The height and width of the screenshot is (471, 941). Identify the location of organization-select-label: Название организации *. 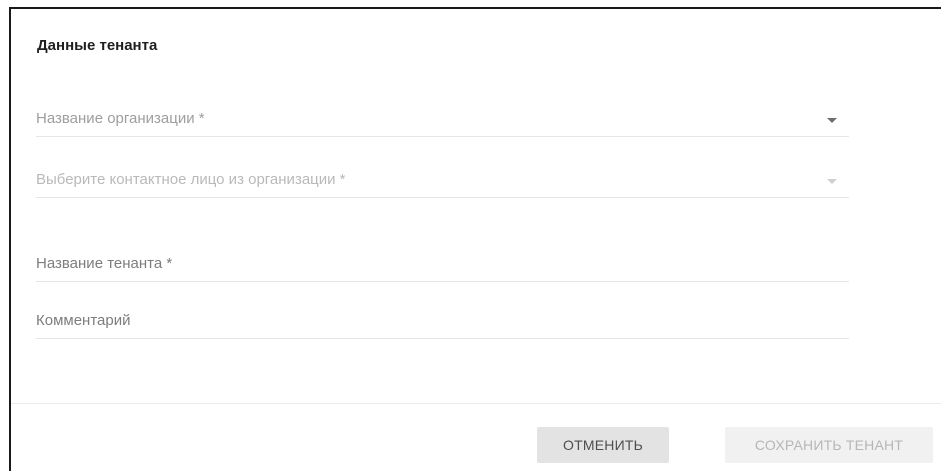
(120, 118).